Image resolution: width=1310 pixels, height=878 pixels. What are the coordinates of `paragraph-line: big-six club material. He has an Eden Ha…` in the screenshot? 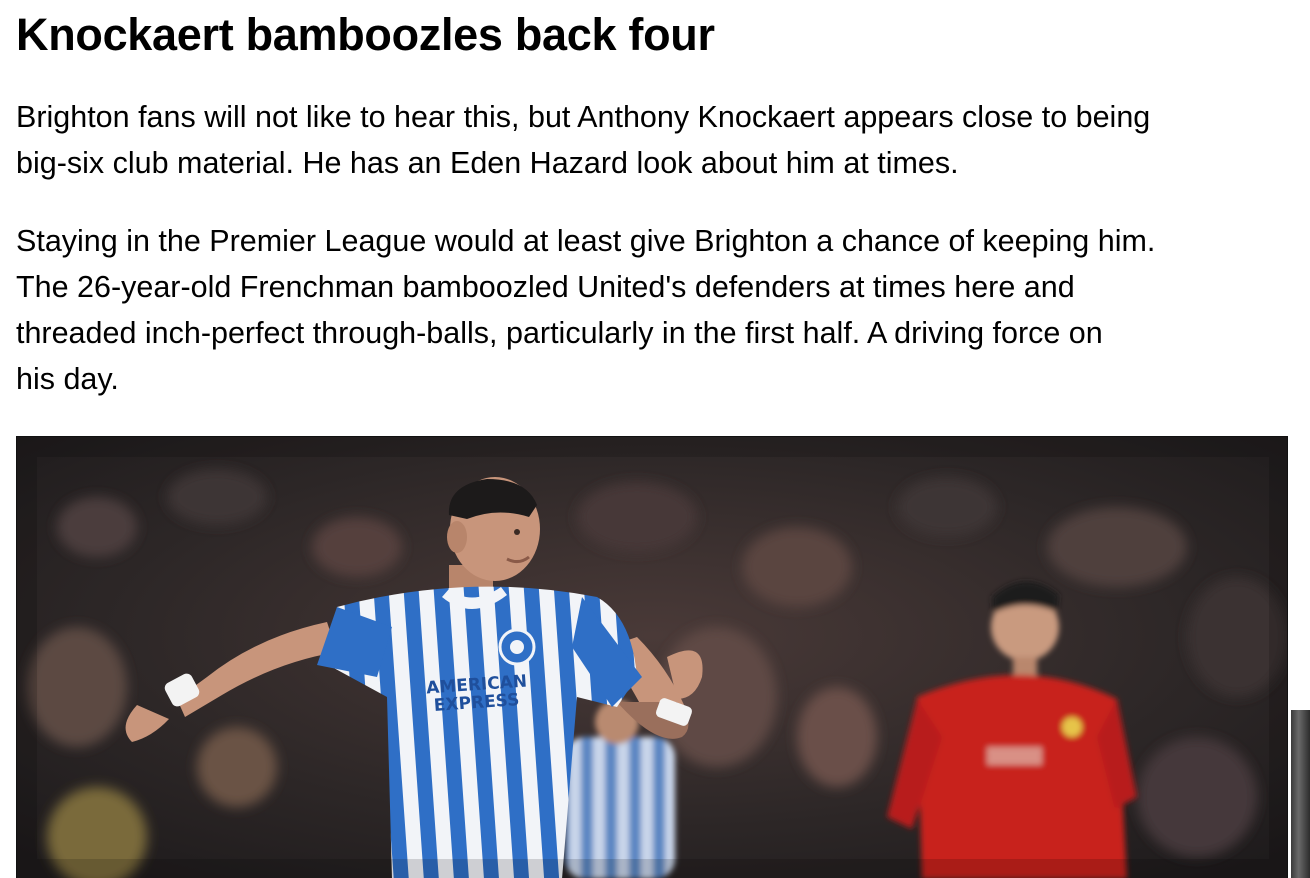 It's located at (487, 163).